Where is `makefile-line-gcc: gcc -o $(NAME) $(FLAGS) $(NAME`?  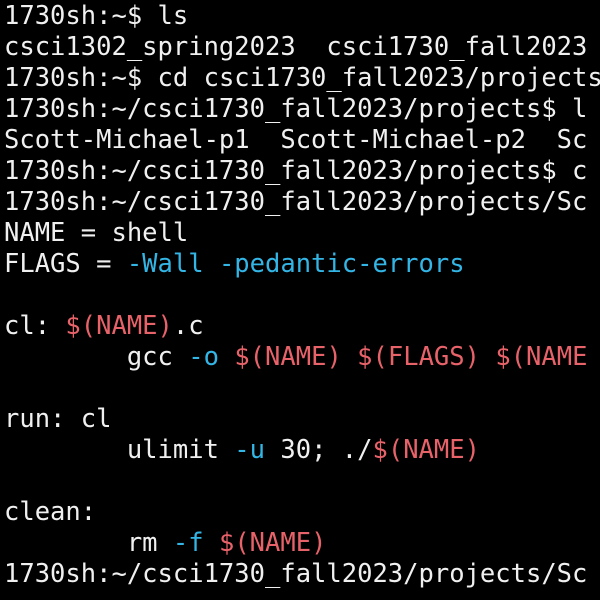
makefile-line-gcc: gcc -o $(NAME) $(FLAGS) $(NAME is located at coordinates (302, 357).